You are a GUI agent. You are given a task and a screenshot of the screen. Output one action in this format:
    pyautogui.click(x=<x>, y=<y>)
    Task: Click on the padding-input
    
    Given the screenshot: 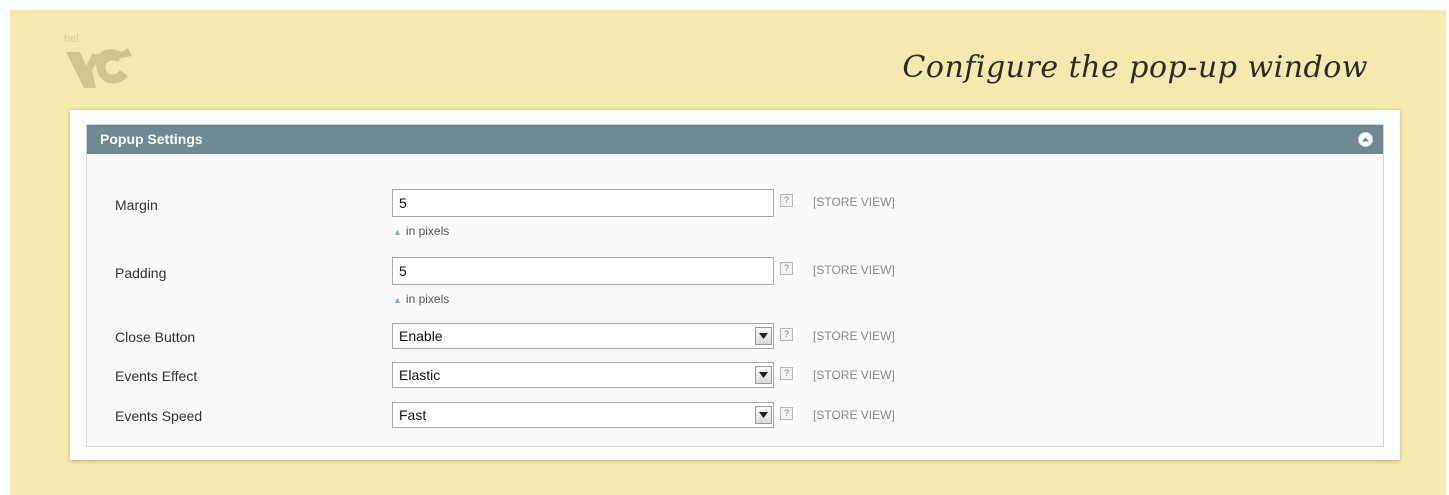 What is the action you would take?
    pyautogui.click(x=583, y=271)
    